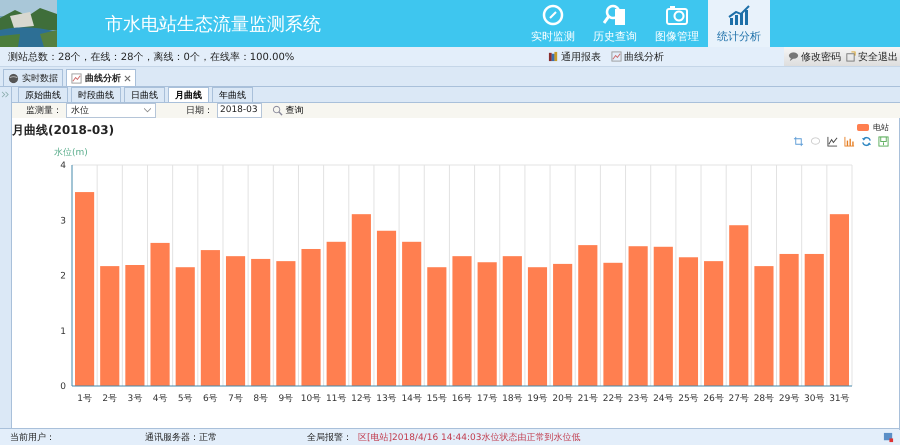 The height and width of the screenshot is (445, 900). I want to click on x-tick-label: 29号, so click(789, 399).